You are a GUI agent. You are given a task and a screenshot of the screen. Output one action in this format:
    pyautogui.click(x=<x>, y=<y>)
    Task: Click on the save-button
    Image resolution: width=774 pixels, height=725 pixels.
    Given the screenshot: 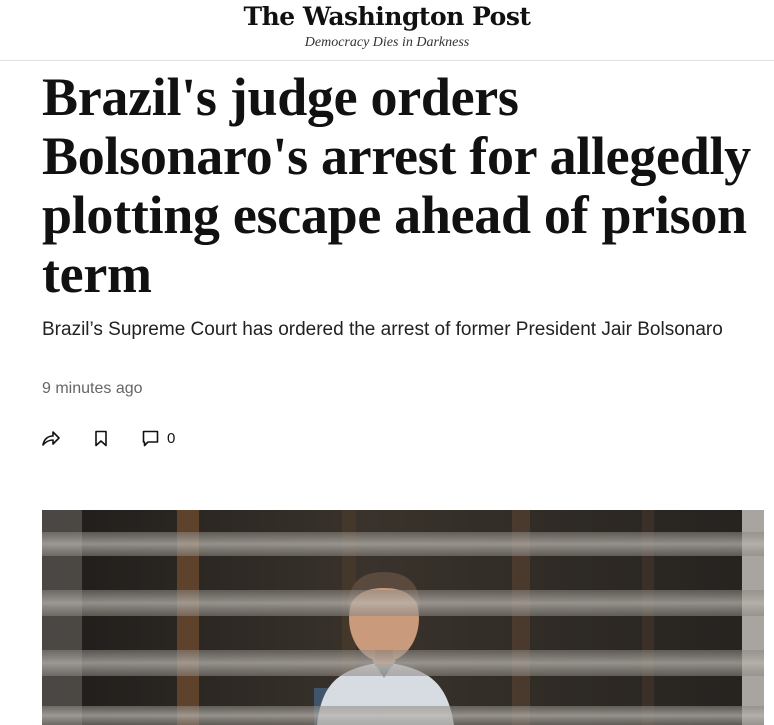 What is the action you would take?
    pyautogui.click(x=101, y=438)
    